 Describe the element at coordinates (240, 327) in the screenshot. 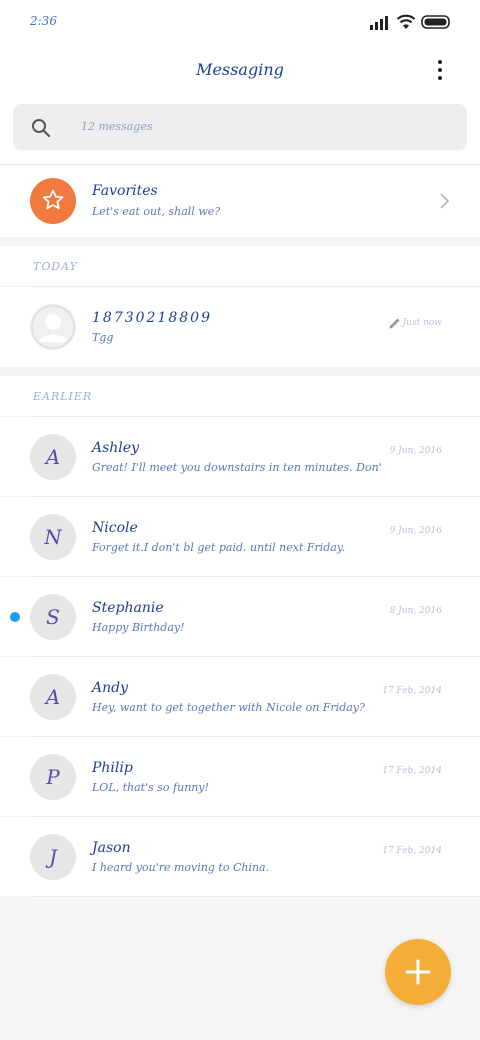

I see `conversation-row: 18730218809 Tgg Just now` at that location.